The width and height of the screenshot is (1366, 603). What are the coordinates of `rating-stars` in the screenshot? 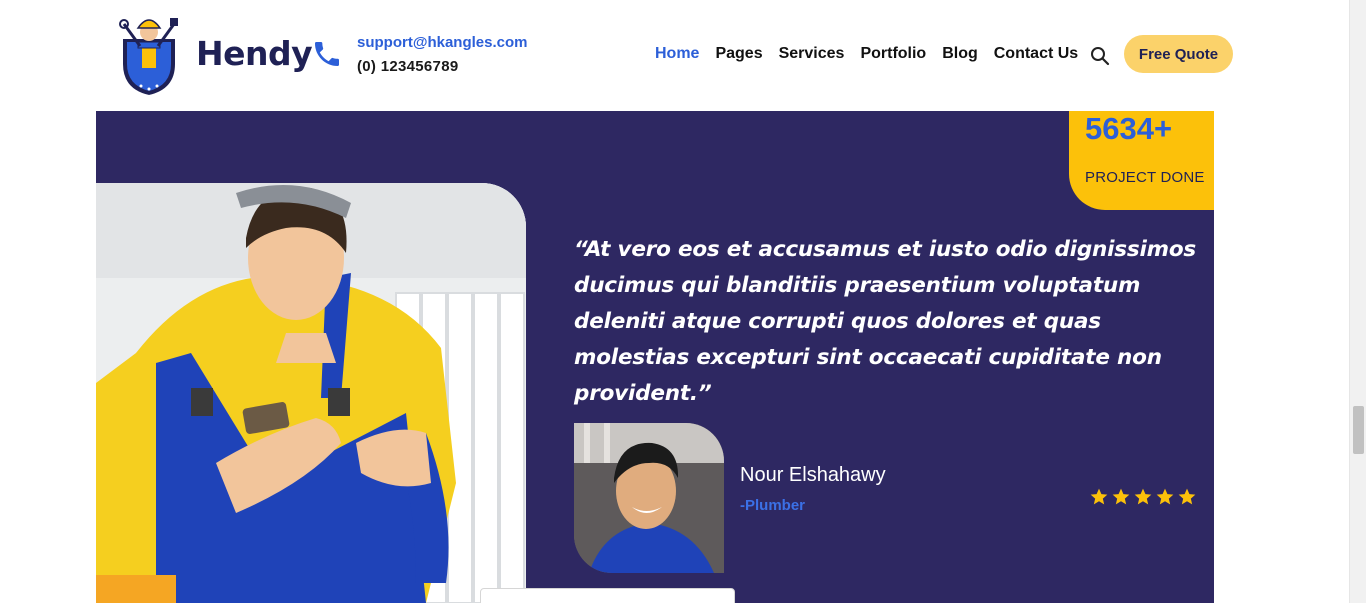 It's located at (1143, 497).